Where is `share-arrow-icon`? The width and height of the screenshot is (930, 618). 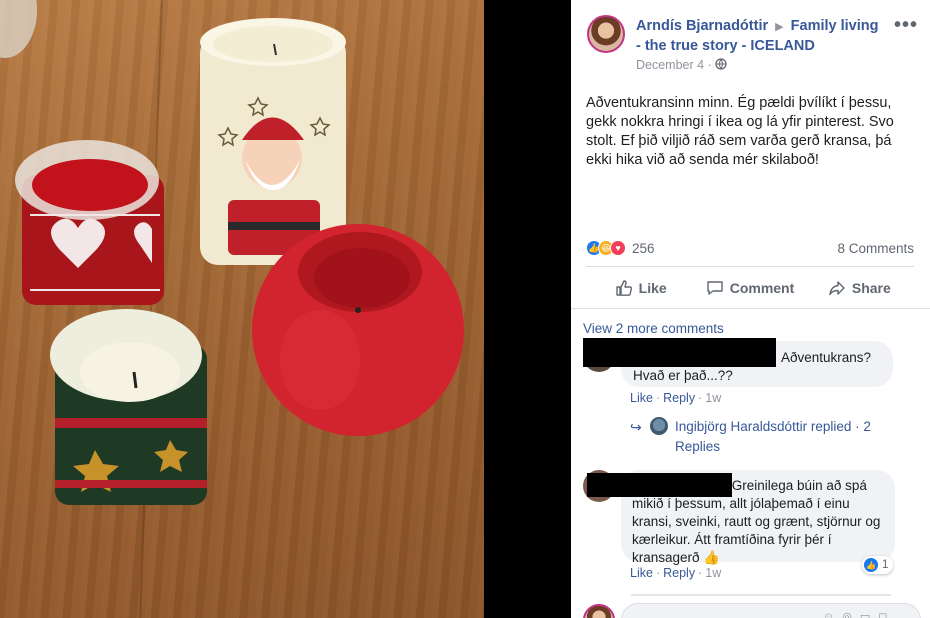
share-arrow-icon is located at coordinates (837, 288).